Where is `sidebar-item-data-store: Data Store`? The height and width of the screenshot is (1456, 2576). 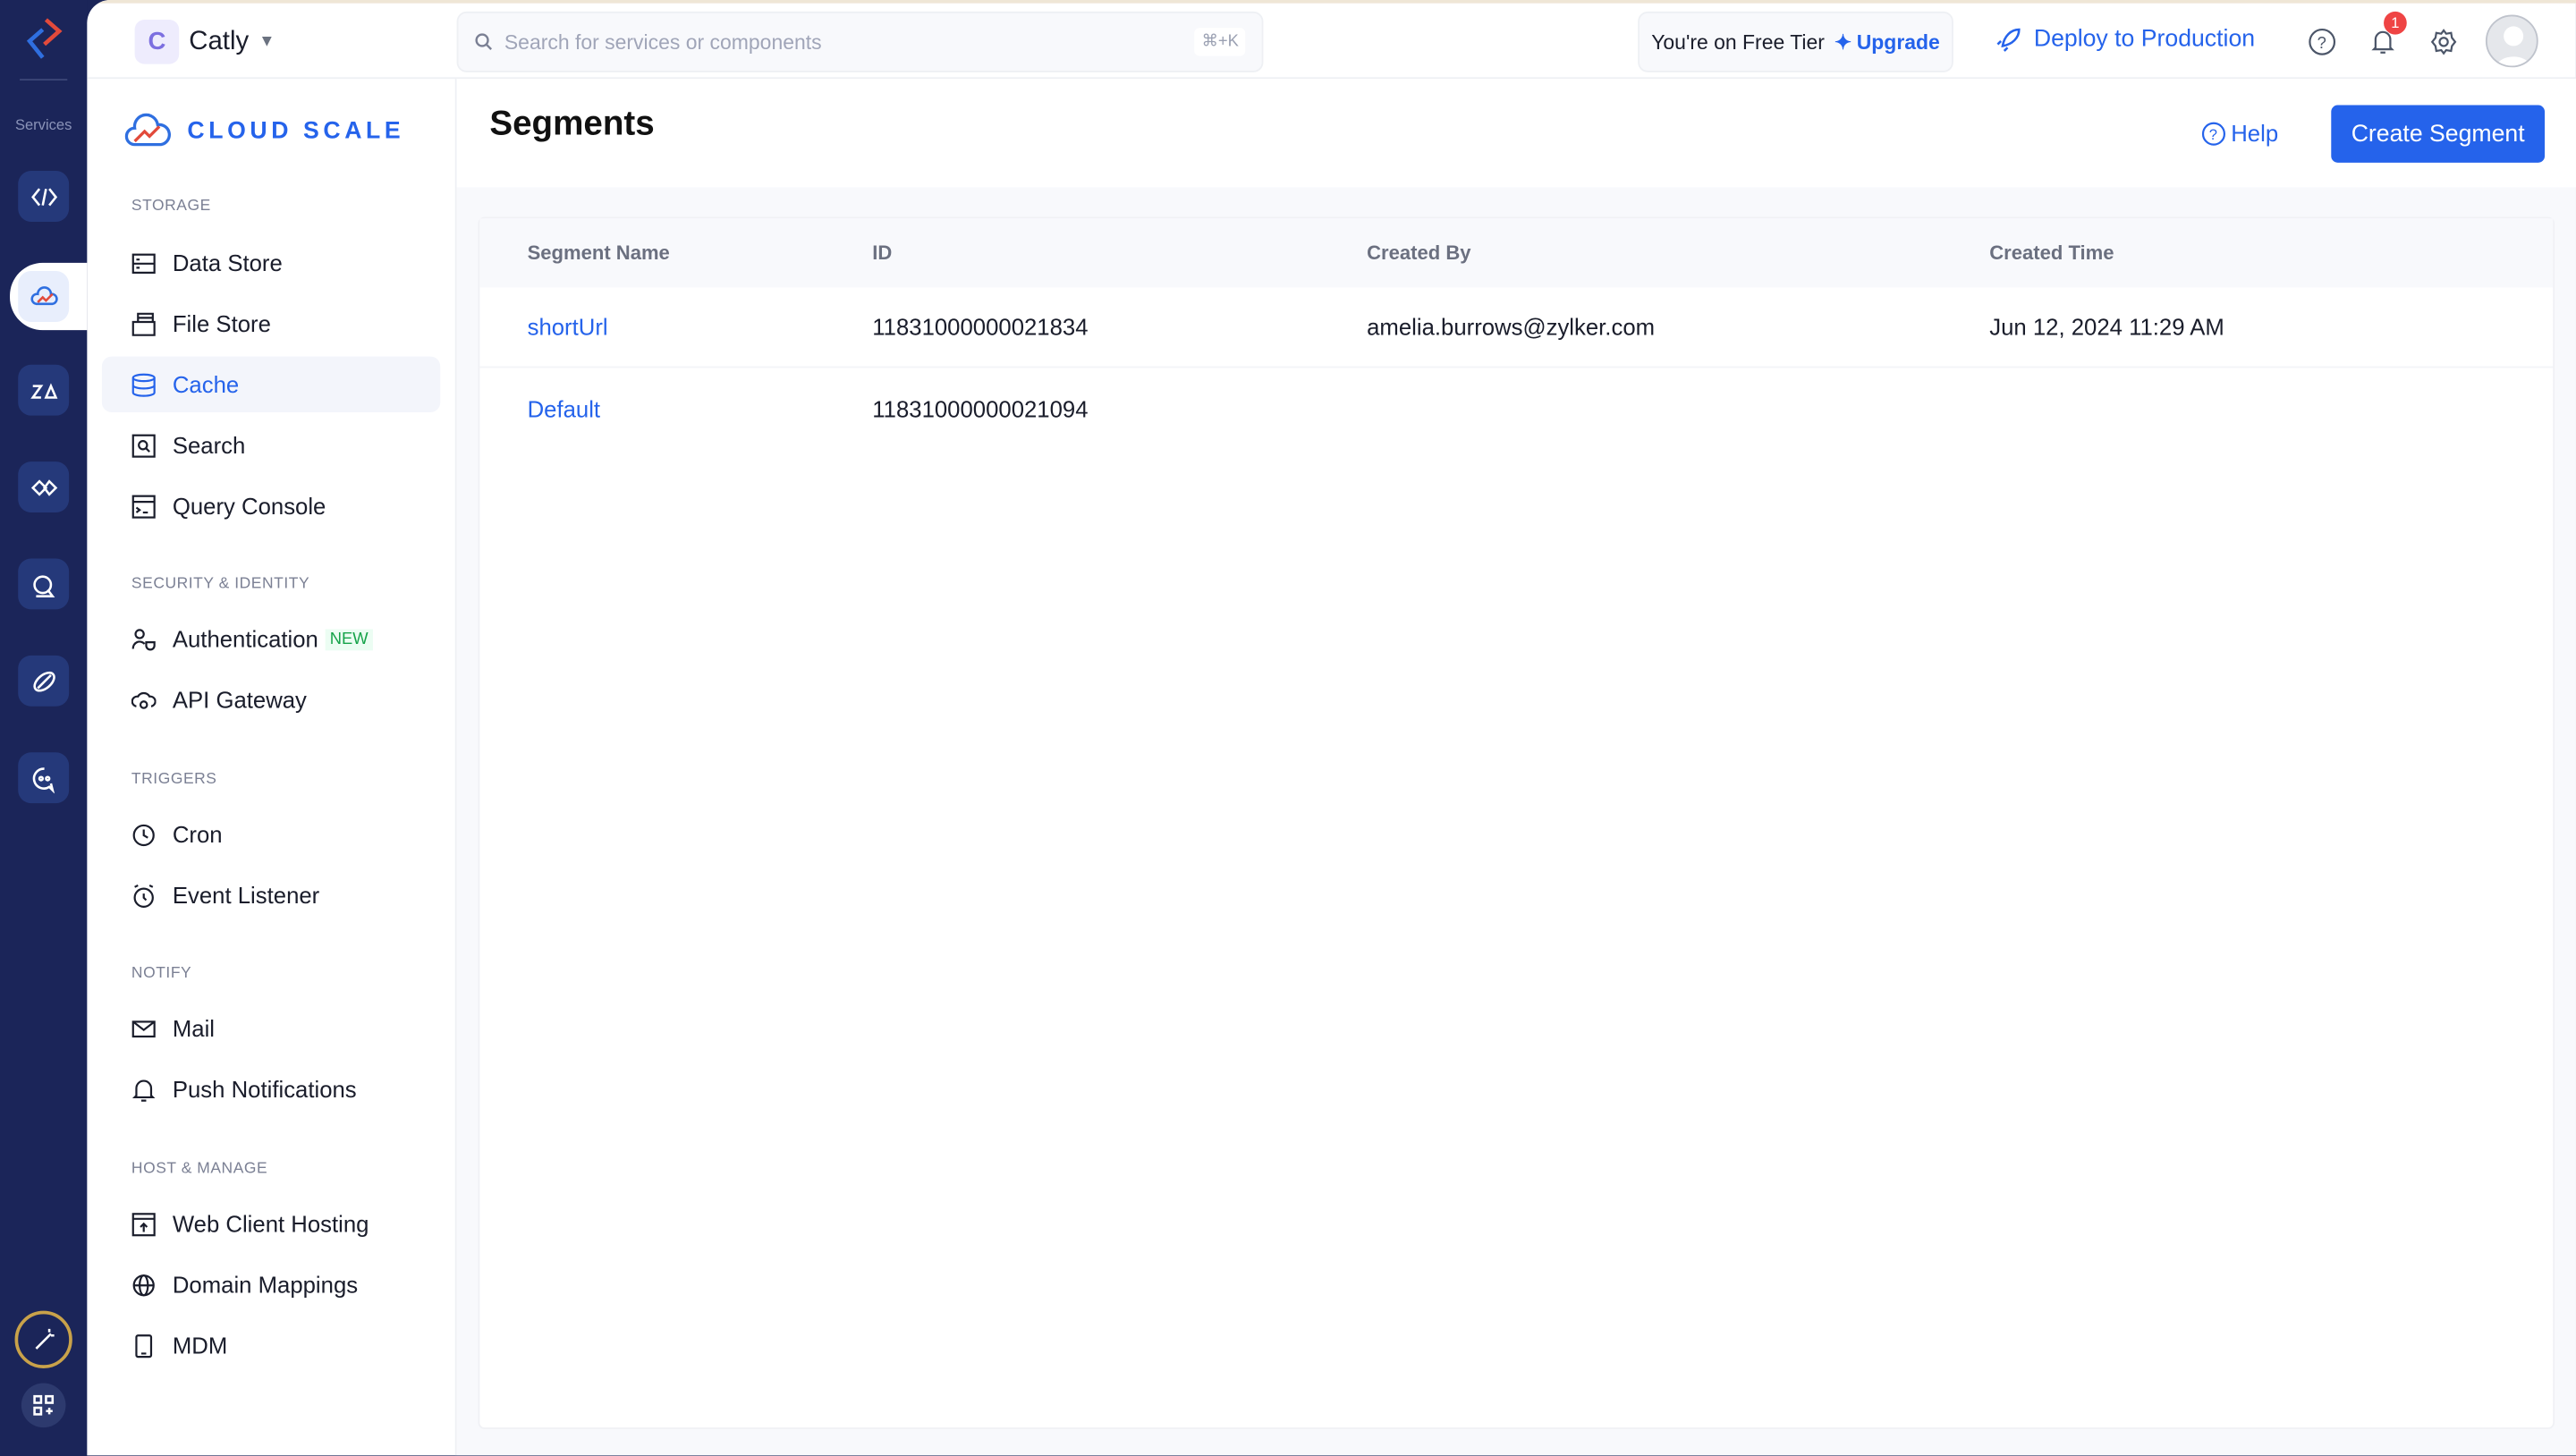
sidebar-item-data-store: Data Store is located at coordinates (271, 263).